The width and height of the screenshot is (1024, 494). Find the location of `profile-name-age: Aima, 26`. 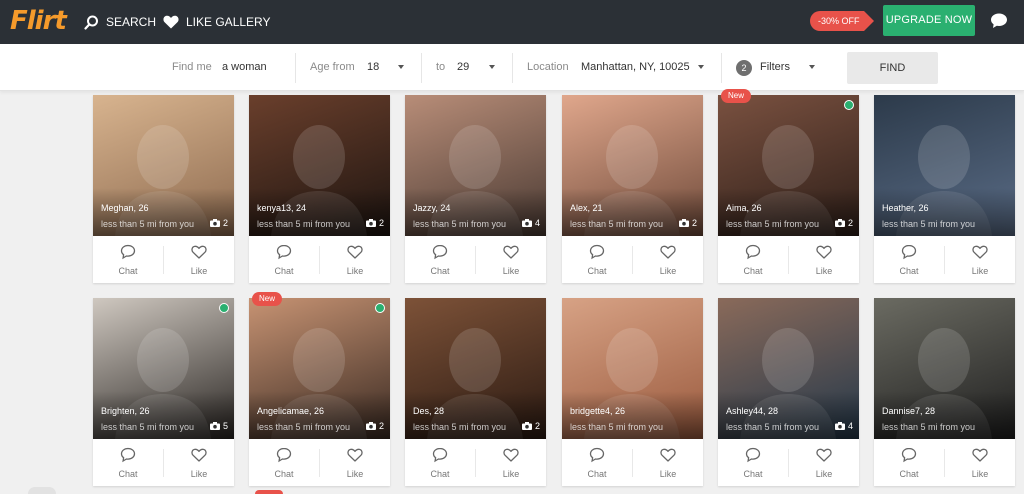

profile-name-age: Aima, 26 is located at coordinates (744, 208).